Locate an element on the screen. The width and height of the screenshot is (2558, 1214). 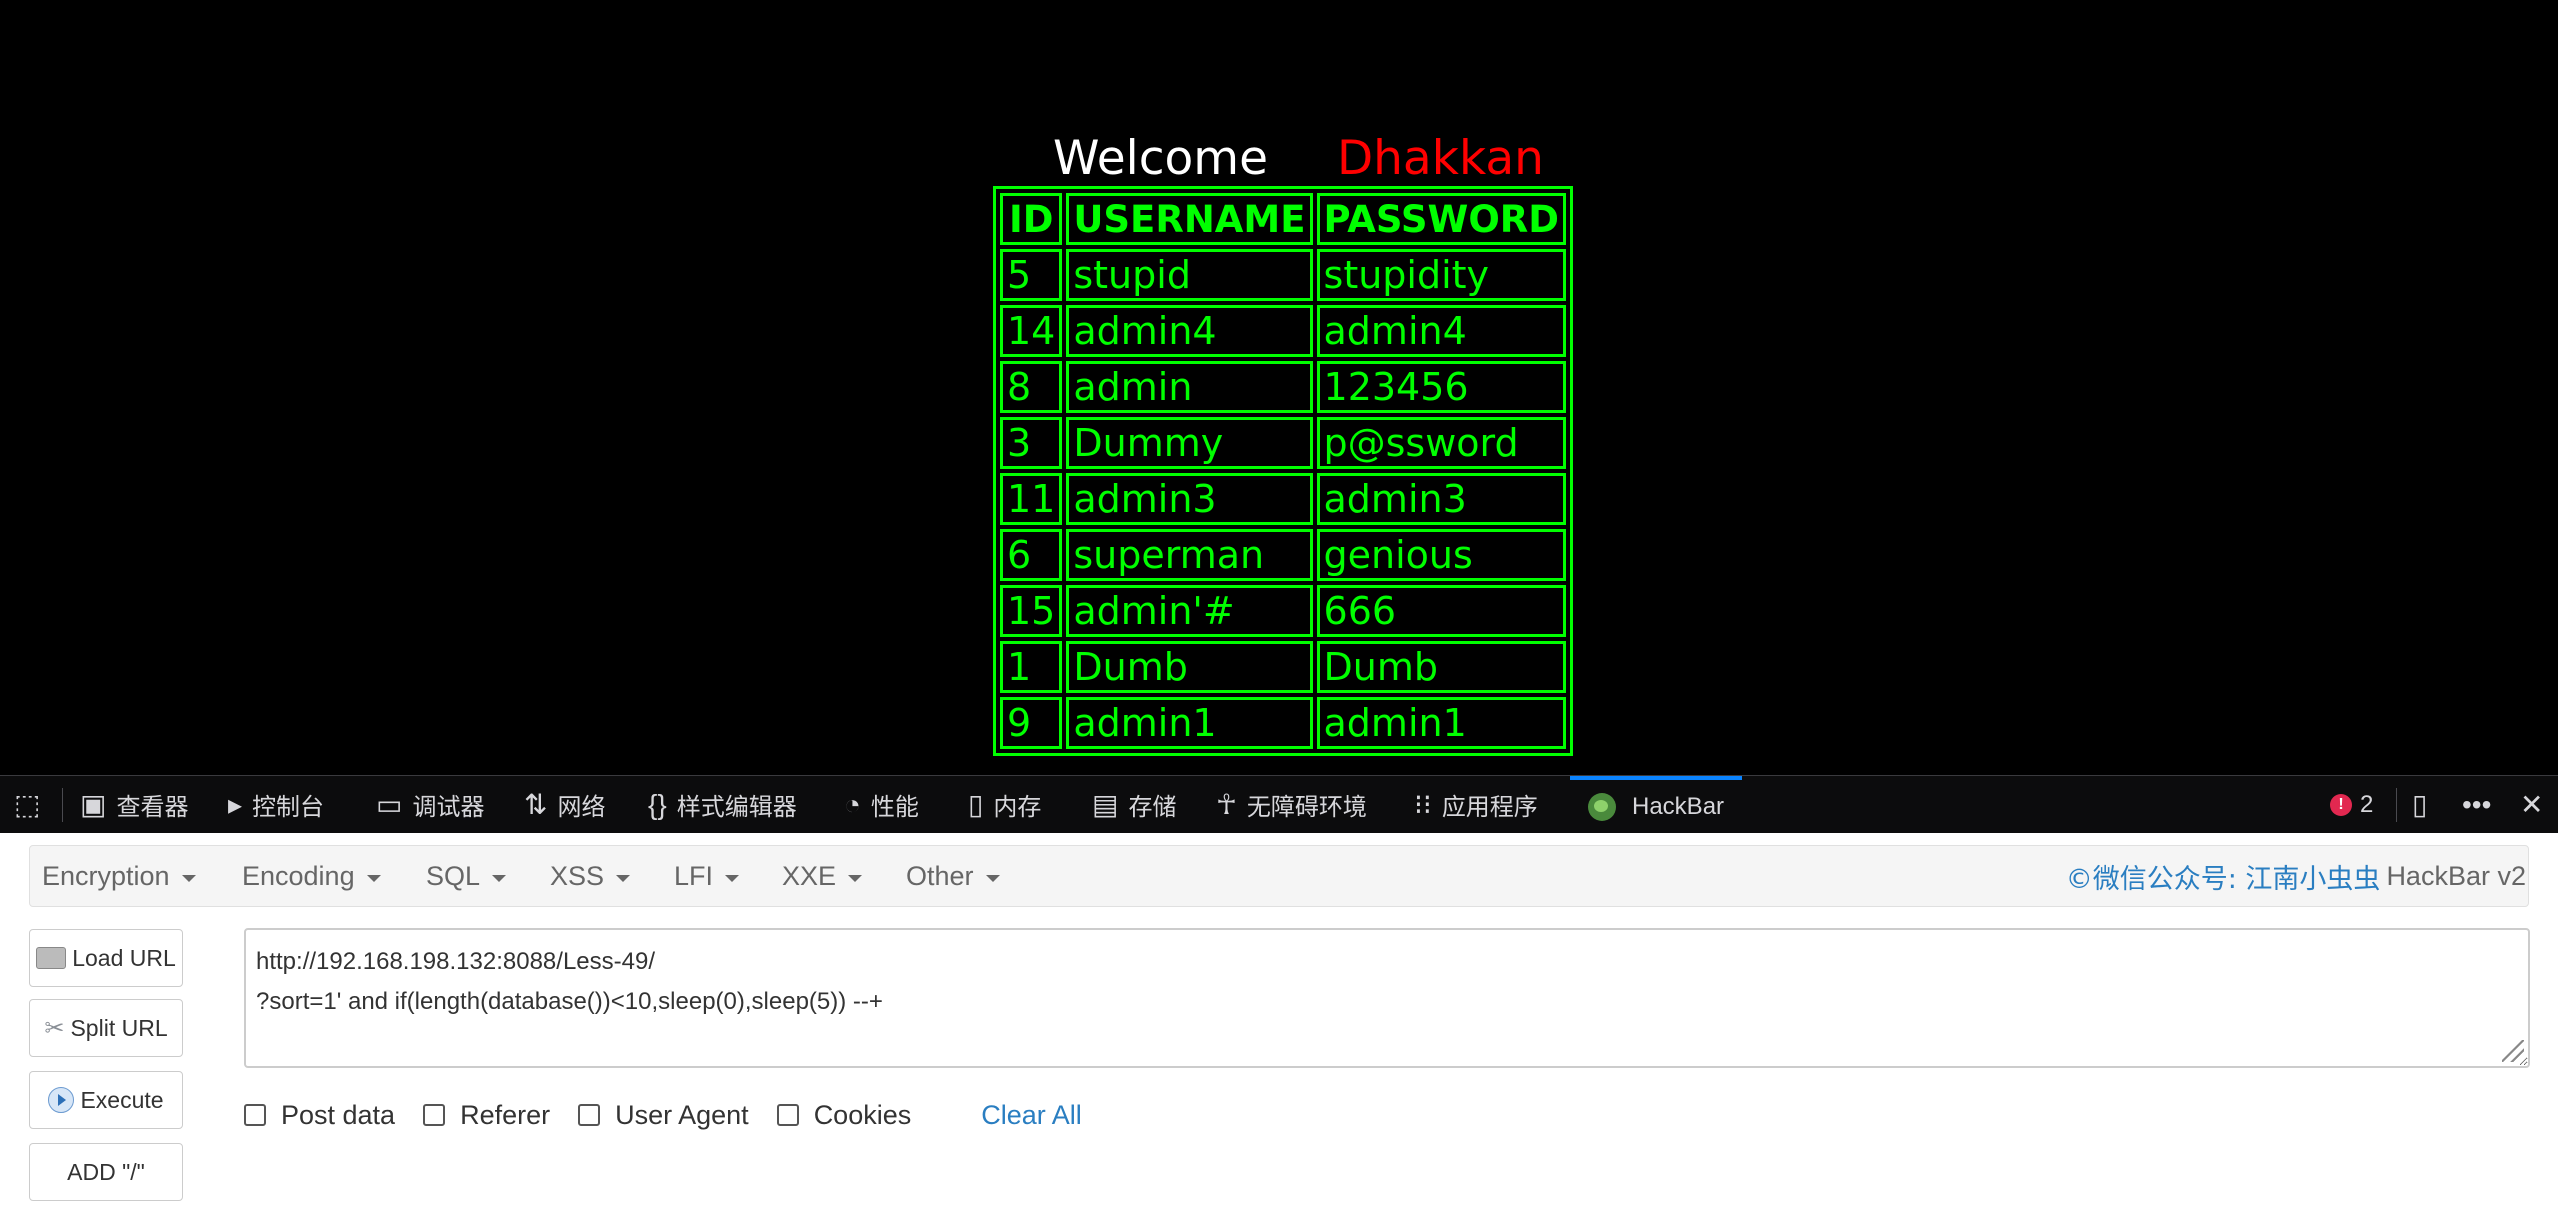
option-post-data: Post data is located at coordinates (319, 1115).